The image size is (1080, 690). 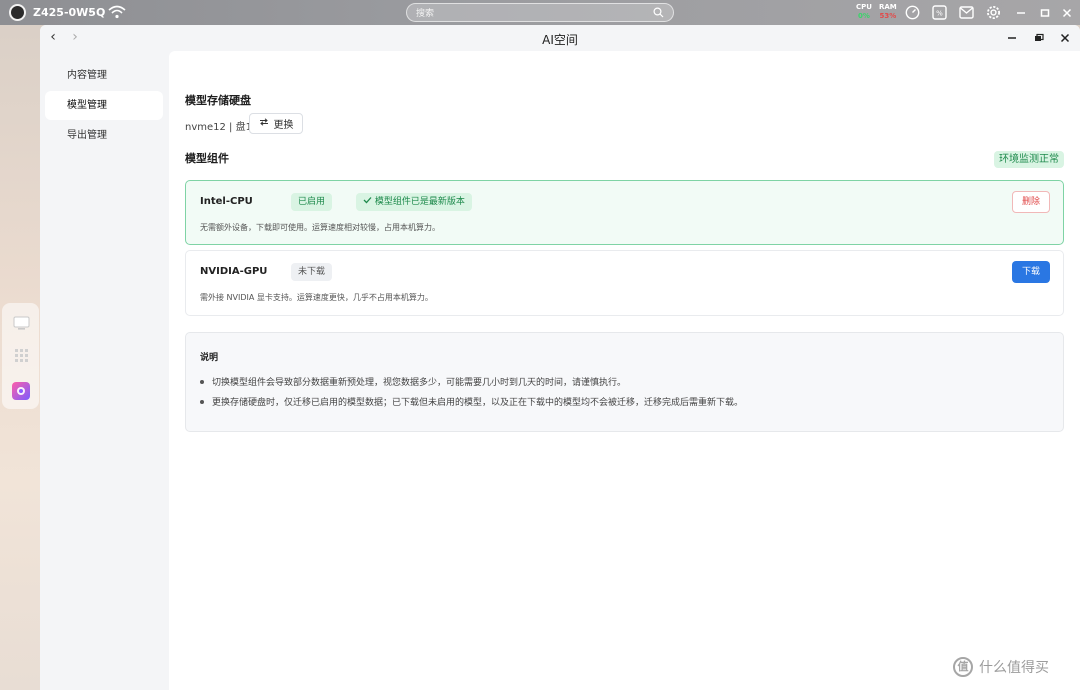 What do you see at coordinates (234, 271) in the screenshot?
I see `component-name: NVIDIA-GPU` at bounding box center [234, 271].